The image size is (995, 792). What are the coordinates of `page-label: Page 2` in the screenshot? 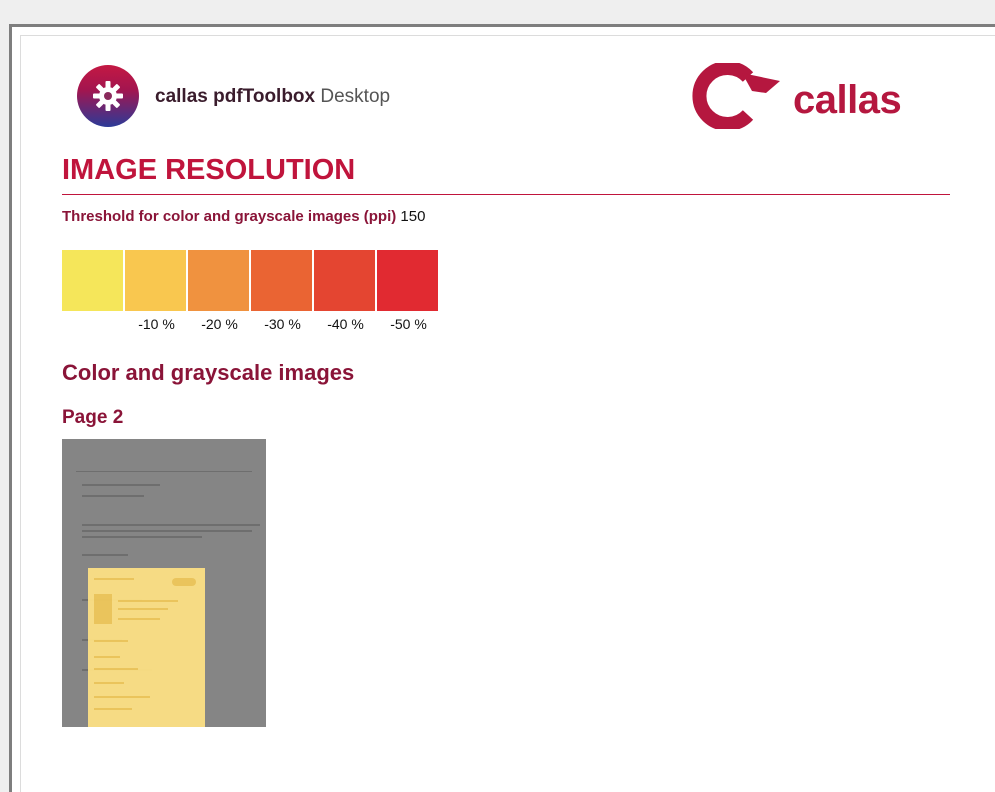 It's located at (93, 417).